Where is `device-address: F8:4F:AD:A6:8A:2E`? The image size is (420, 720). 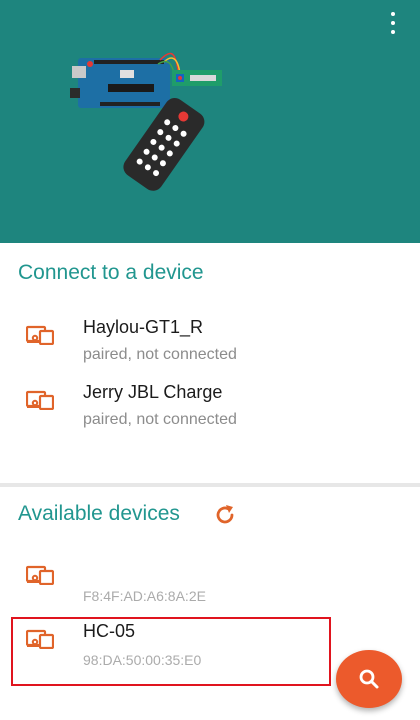
device-address: F8:4F:AD:A6:8A:2E is located at coordinates (144, 596).